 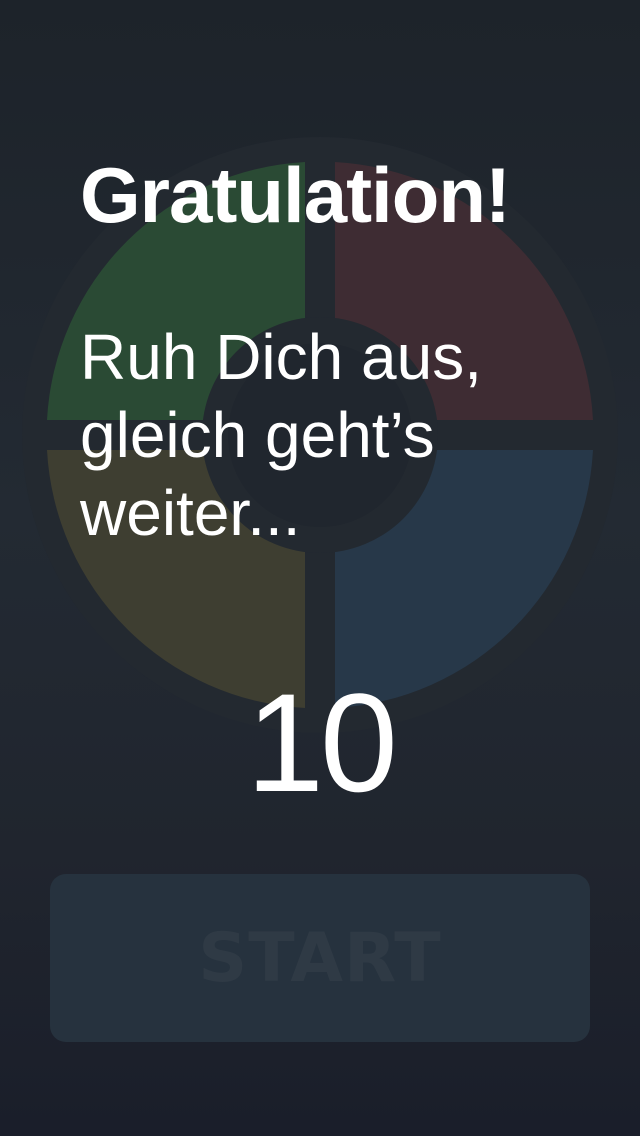 What do you see at coordinates (322, 742) in the screenshot?
I see `countdown-number: 10` at bounding box center [322, 742].